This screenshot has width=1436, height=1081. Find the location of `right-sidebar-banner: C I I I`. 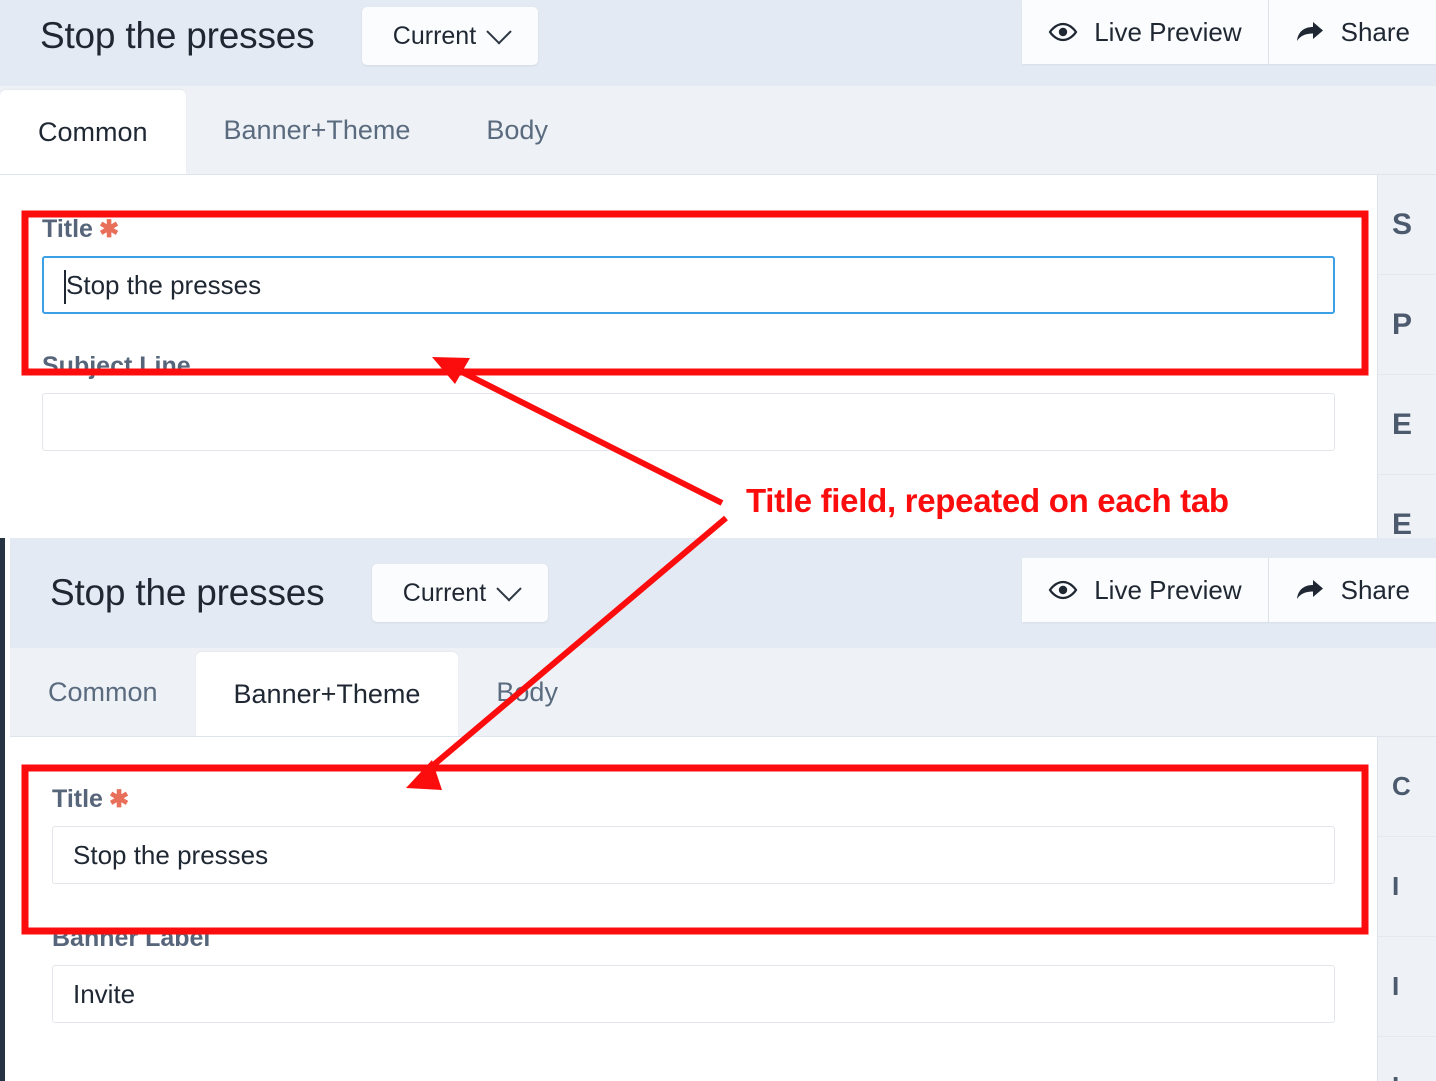

right-sidebar-banner: C I I I is located at coordinates (1406, 909).